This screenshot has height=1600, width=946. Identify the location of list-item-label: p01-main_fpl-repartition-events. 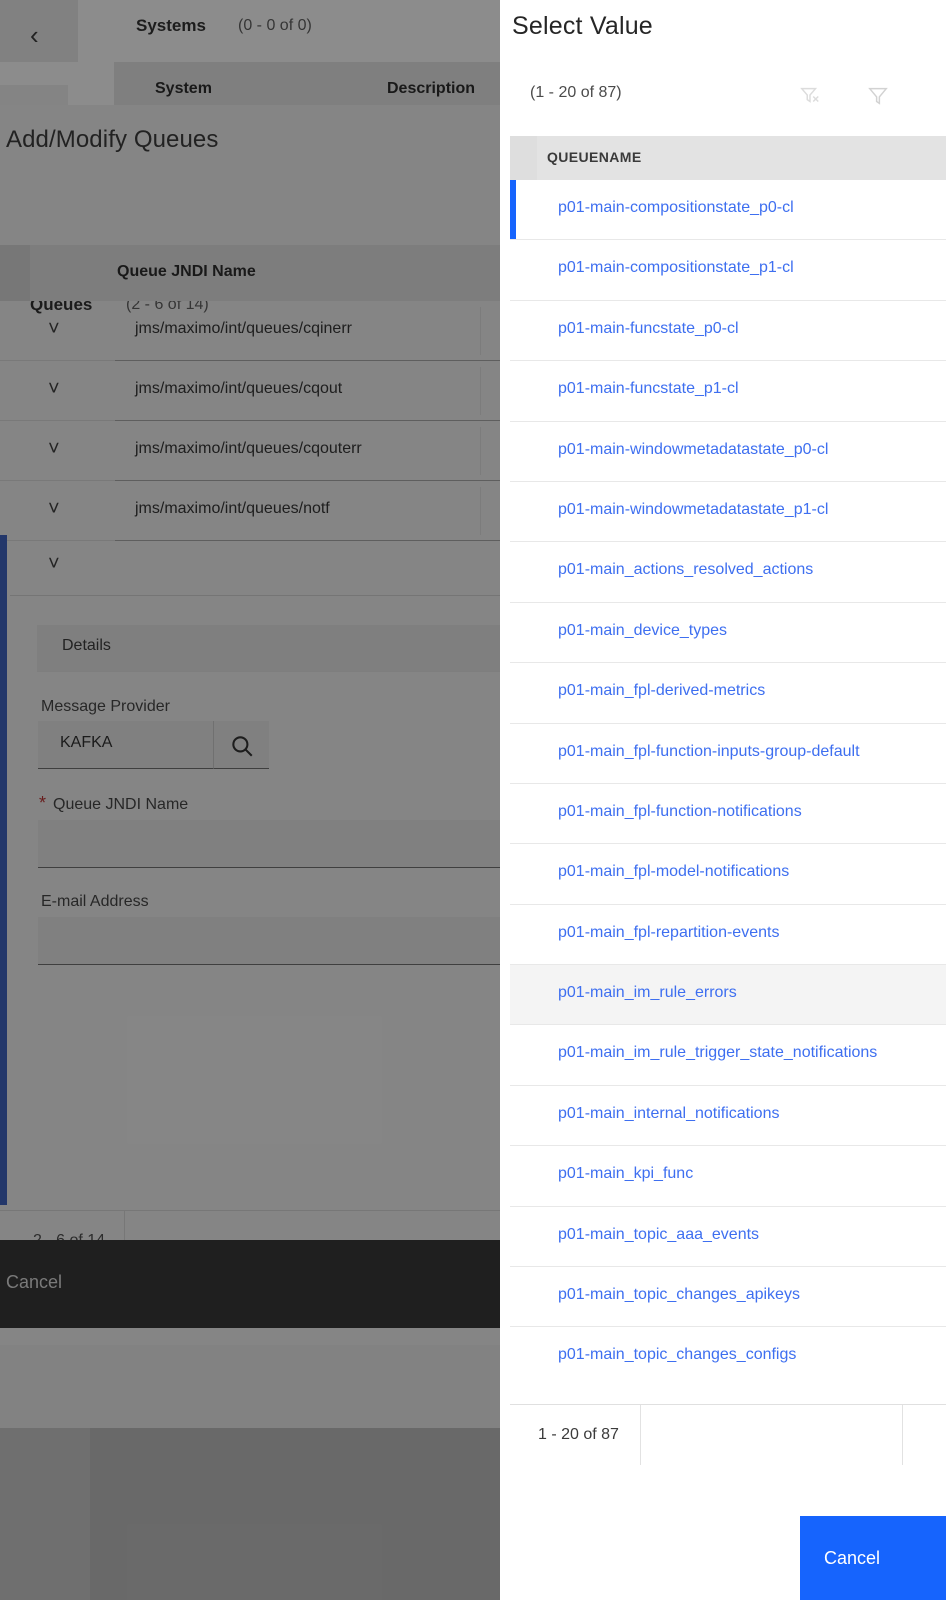
(668, 933).